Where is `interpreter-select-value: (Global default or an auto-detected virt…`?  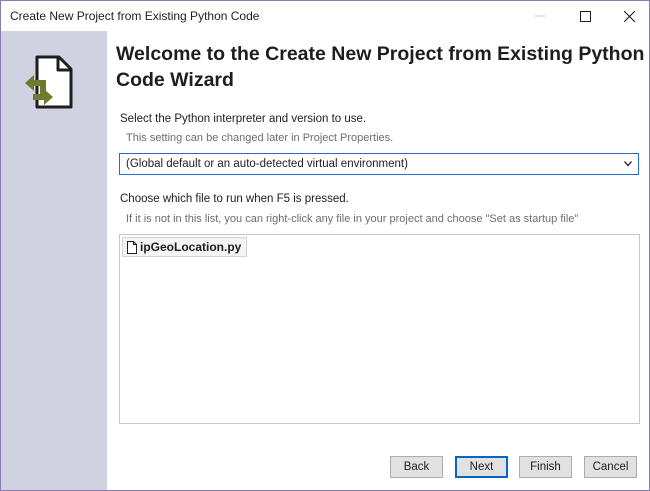 interpreter-select-value: (Global default or an auto-detected virt… is located at coordinates (267, 164).